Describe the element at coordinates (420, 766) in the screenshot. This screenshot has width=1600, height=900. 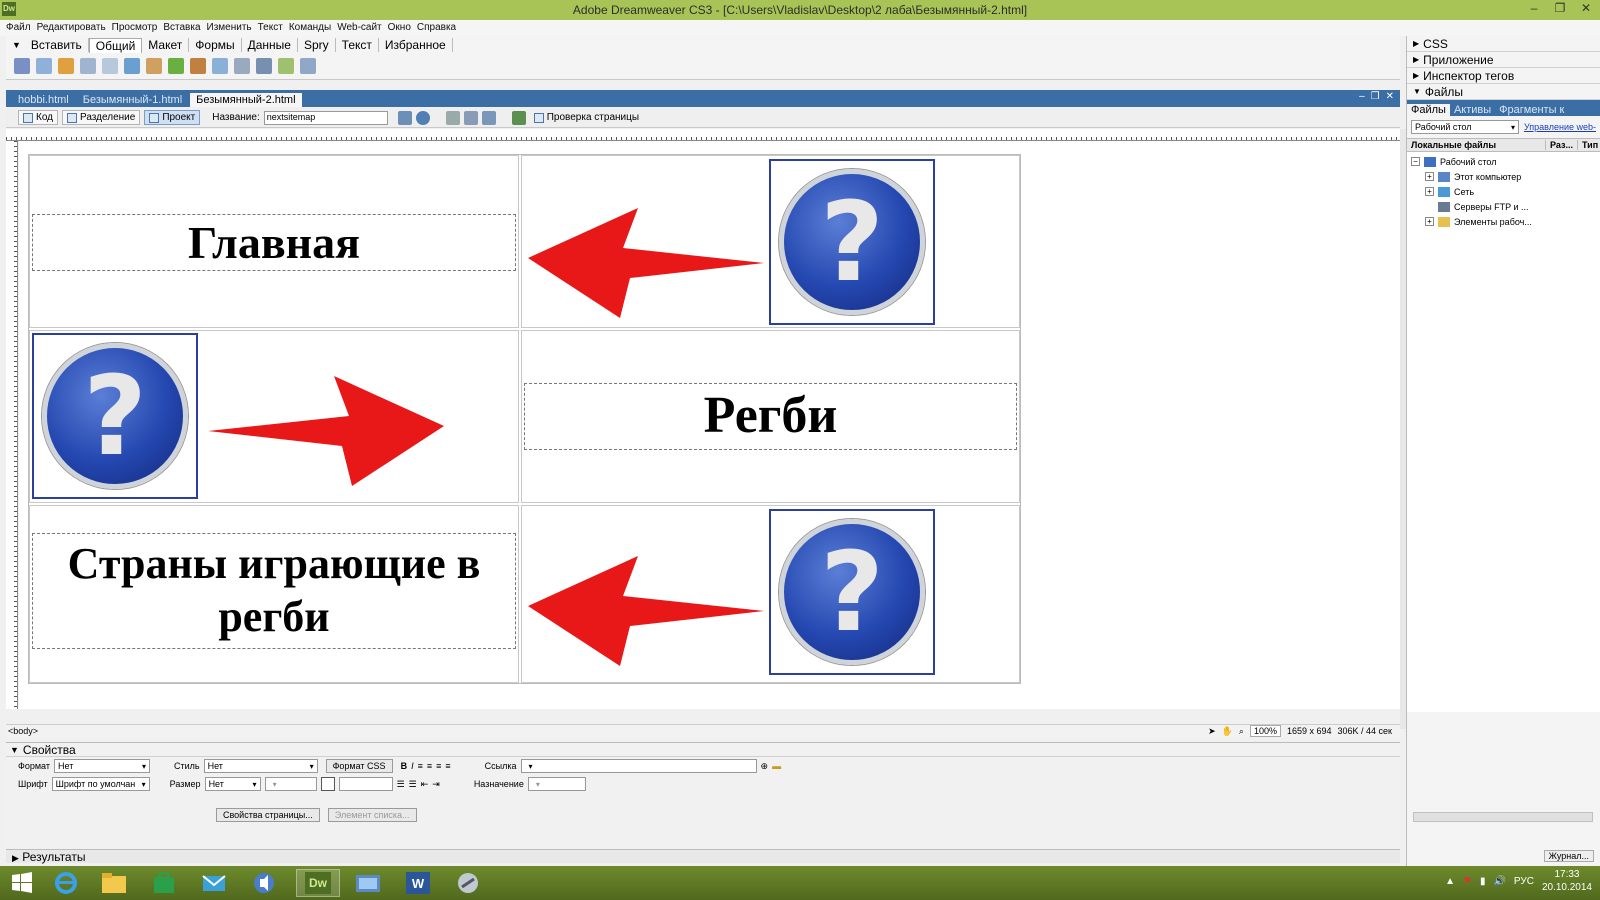
I see `align-left-icon: ≡` at that location.